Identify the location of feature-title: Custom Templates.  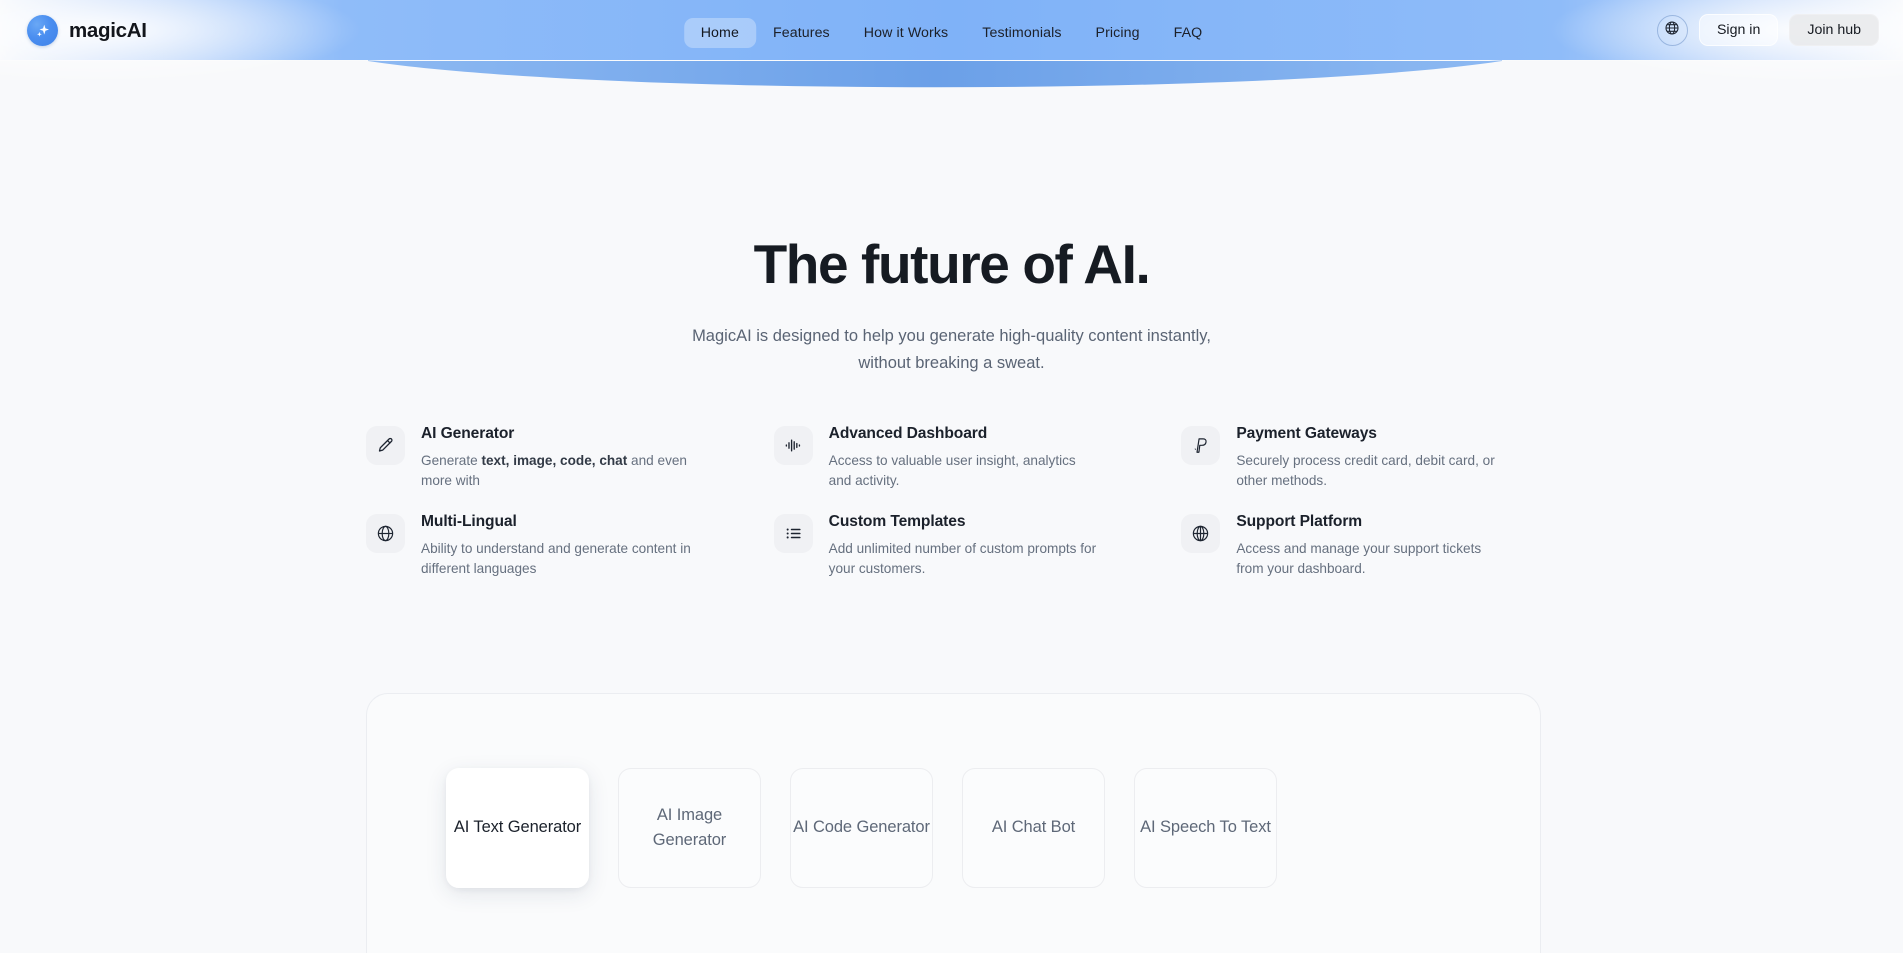
(897, 522).